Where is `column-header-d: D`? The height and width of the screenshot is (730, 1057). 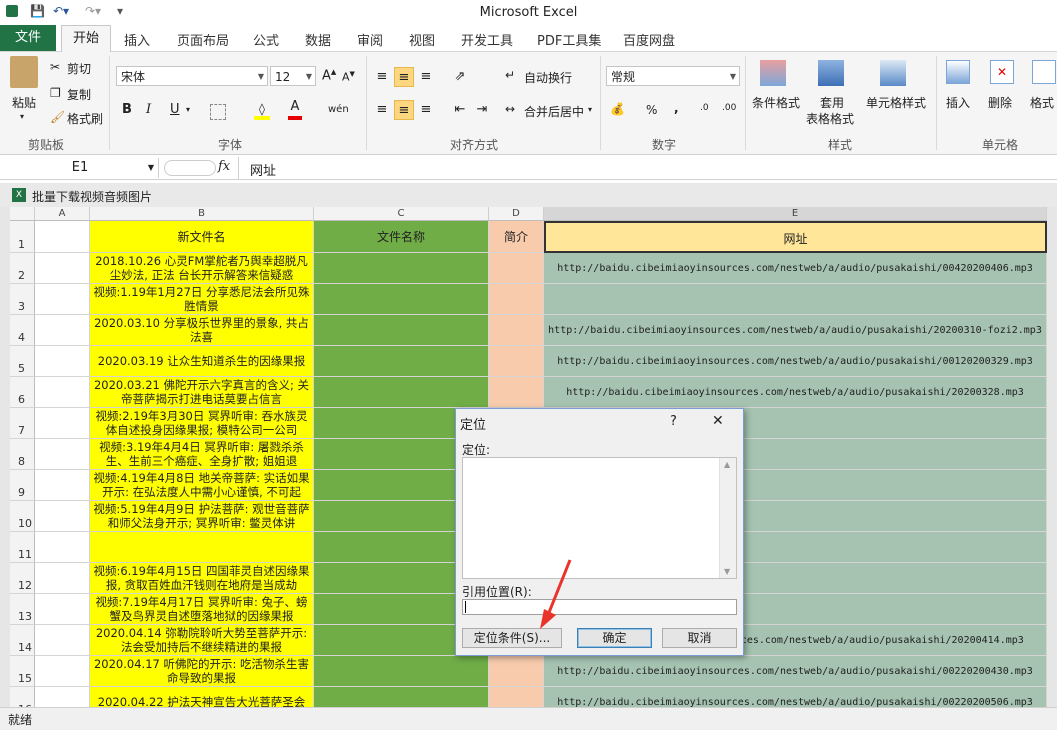
column-header-d: D is located at coordinates (516, 214).